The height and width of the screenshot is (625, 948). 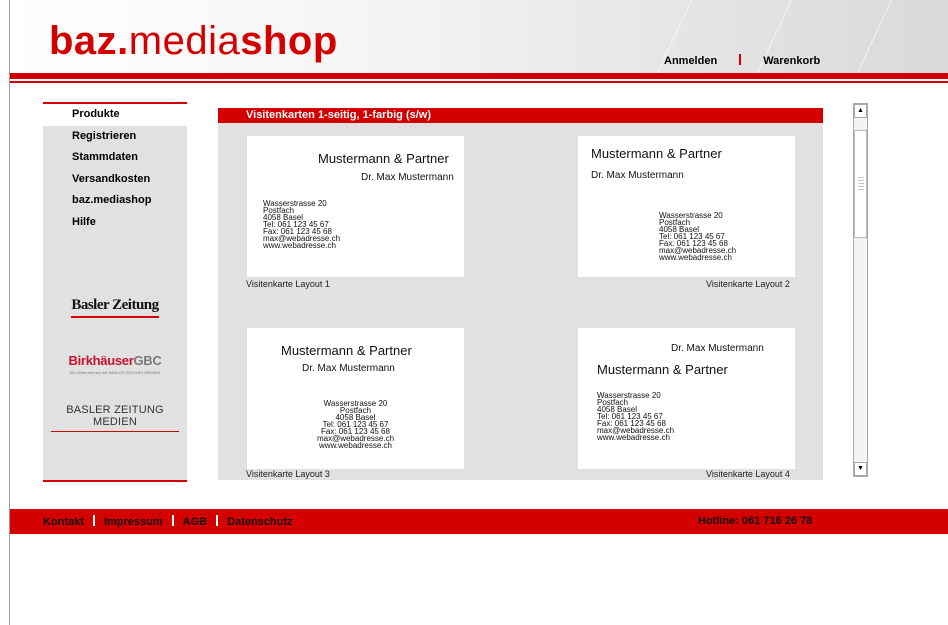 I want to click on basler-zeitung-text: Basler Zeitung, so click(x=115, y=305).